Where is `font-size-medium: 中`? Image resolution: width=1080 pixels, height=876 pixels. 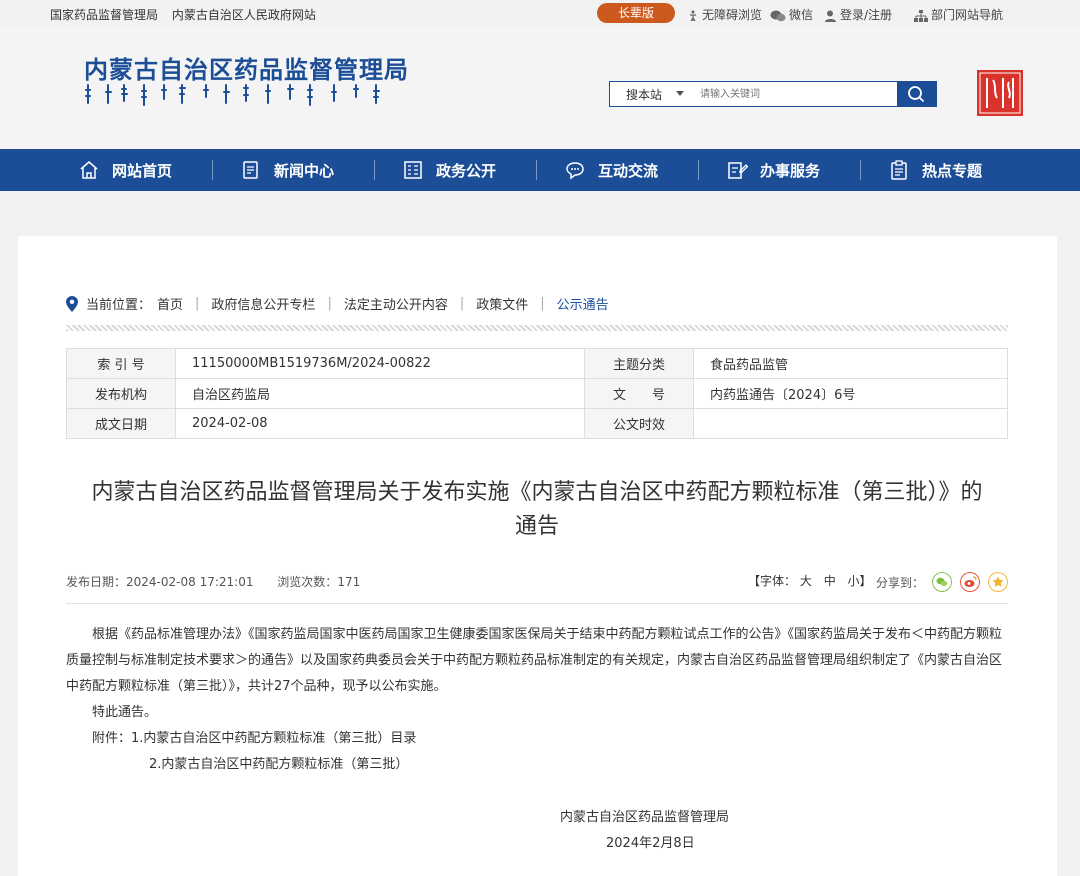 font-size-medium: 中 is located at coordinates (830, 581).